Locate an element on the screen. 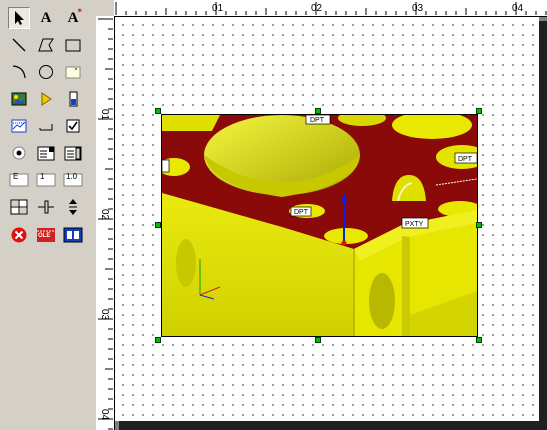 Image resolution: width=547 pixels, height=430 pixels. ruler-left-label-2: 02 is located at coordinates (104, 215).